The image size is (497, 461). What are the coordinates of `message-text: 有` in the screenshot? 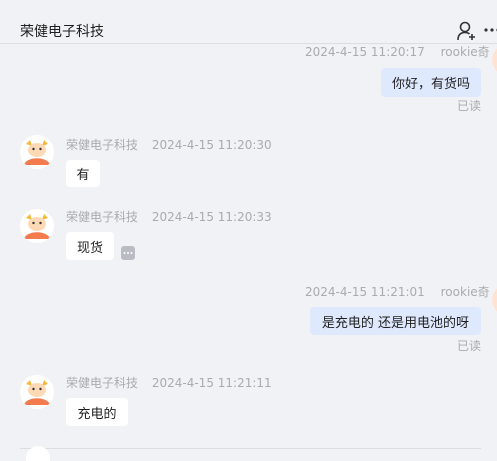 It's located at (83, 175).